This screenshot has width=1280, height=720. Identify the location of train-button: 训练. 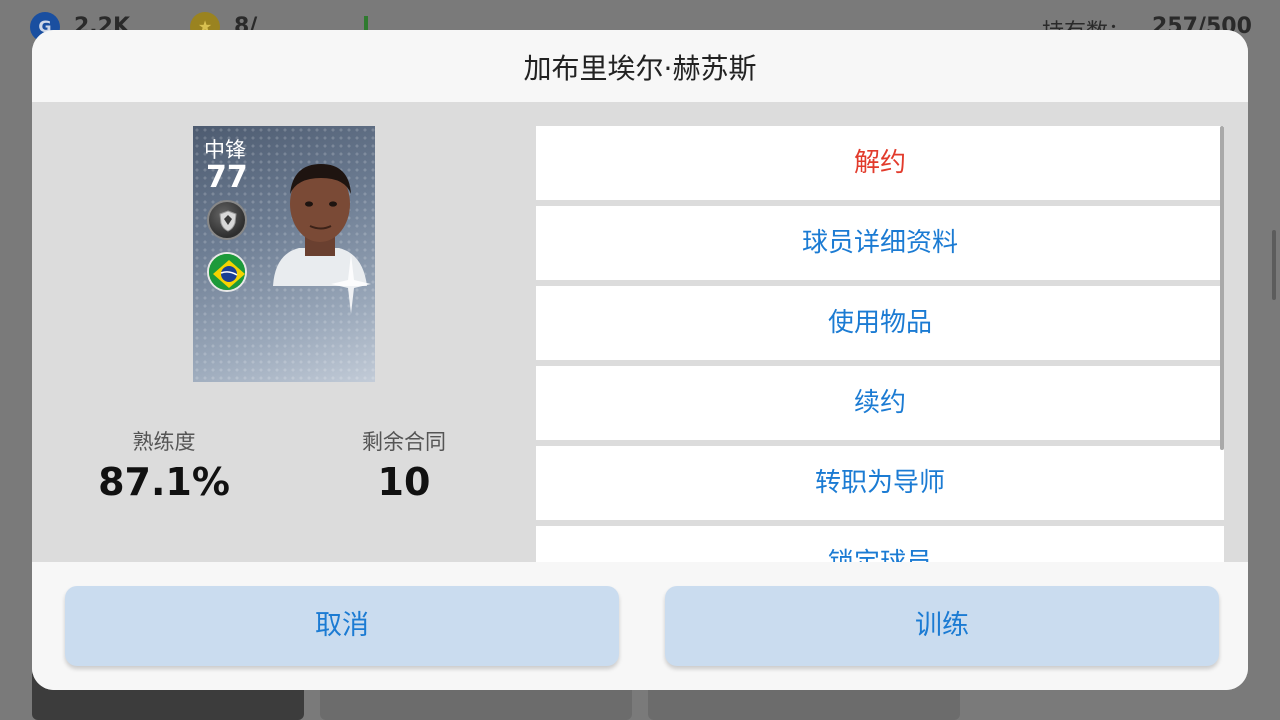
(942, 626).